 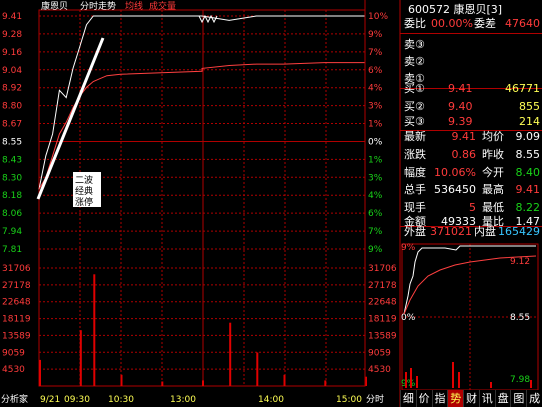 What do you see at coordinates (12, 196) in the screenshot?
I see `price-tick: 8.18` at bounding box center [12, 196].